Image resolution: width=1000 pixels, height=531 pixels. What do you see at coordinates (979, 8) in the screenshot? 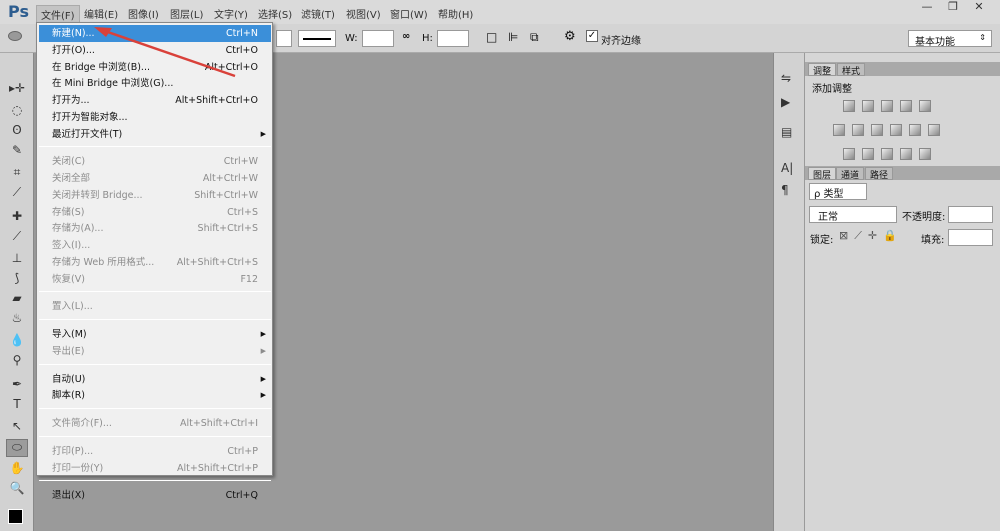
I see `close-button: ✕` at bounding box center [979, 8].